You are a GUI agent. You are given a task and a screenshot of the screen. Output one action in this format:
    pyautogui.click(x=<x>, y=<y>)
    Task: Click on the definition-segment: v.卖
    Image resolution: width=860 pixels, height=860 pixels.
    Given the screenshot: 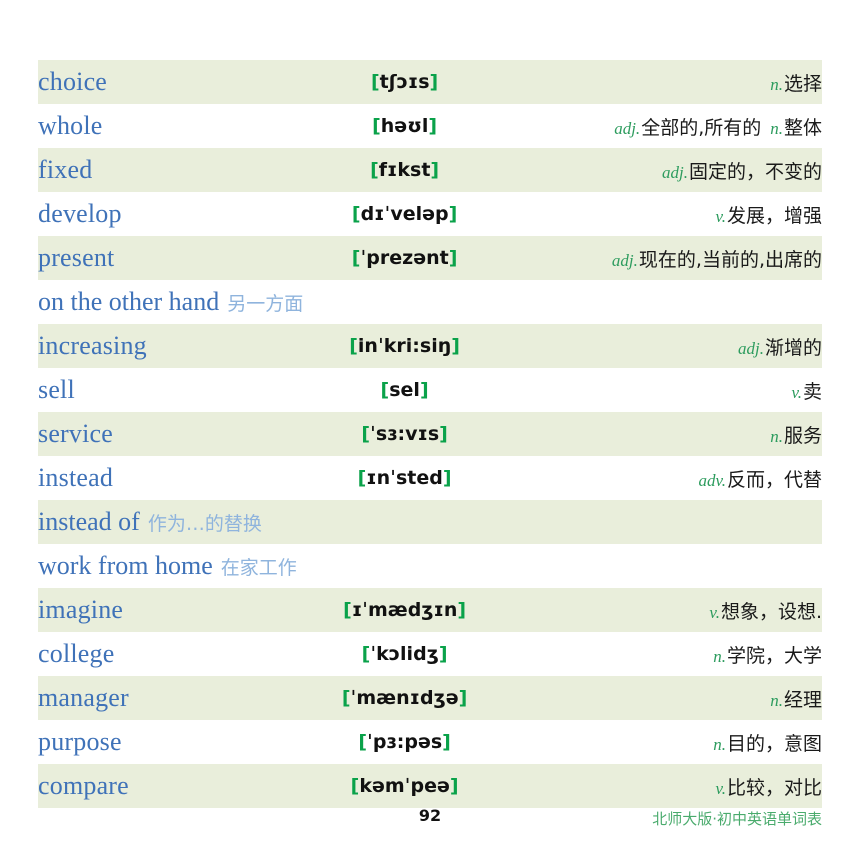 What is the action you would take?
    pyautogui.click(x=806, y=392)
    